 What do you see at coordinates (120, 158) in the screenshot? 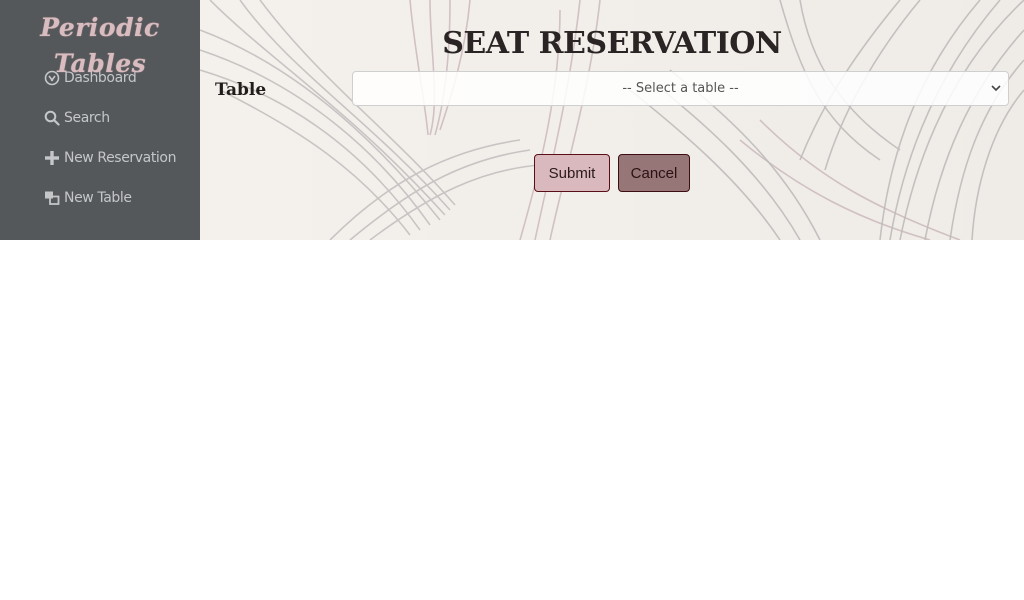
I see `sidebar-item-label: New Reservation` at bounding box center [120, 158].